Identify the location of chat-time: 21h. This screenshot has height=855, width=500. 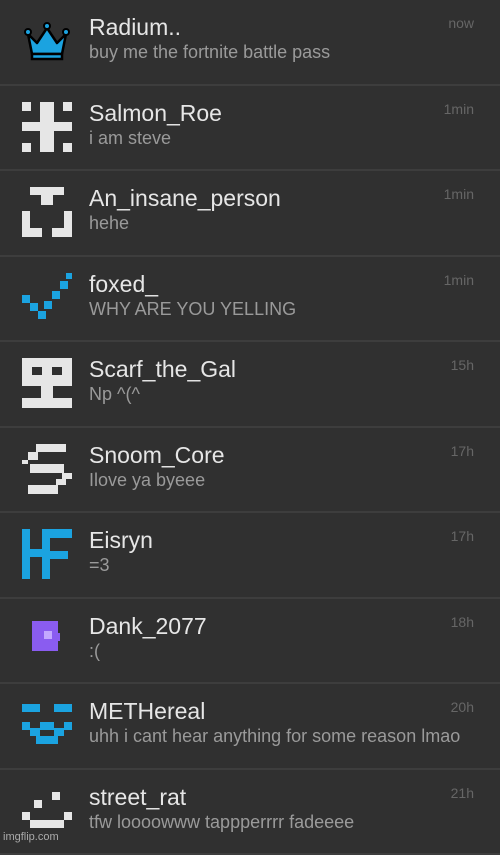
(462, 793).